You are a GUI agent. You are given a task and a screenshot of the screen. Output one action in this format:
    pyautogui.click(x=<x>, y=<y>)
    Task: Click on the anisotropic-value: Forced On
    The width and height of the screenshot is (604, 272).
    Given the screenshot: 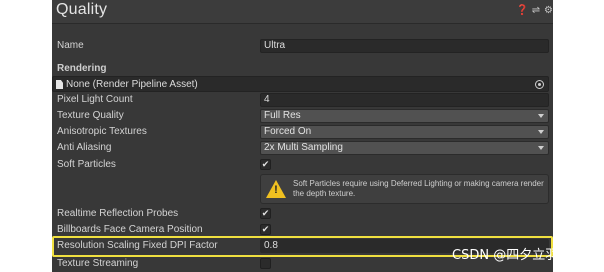 What is the action you would take?
    pyautogui.click(x=288, y=131)
    